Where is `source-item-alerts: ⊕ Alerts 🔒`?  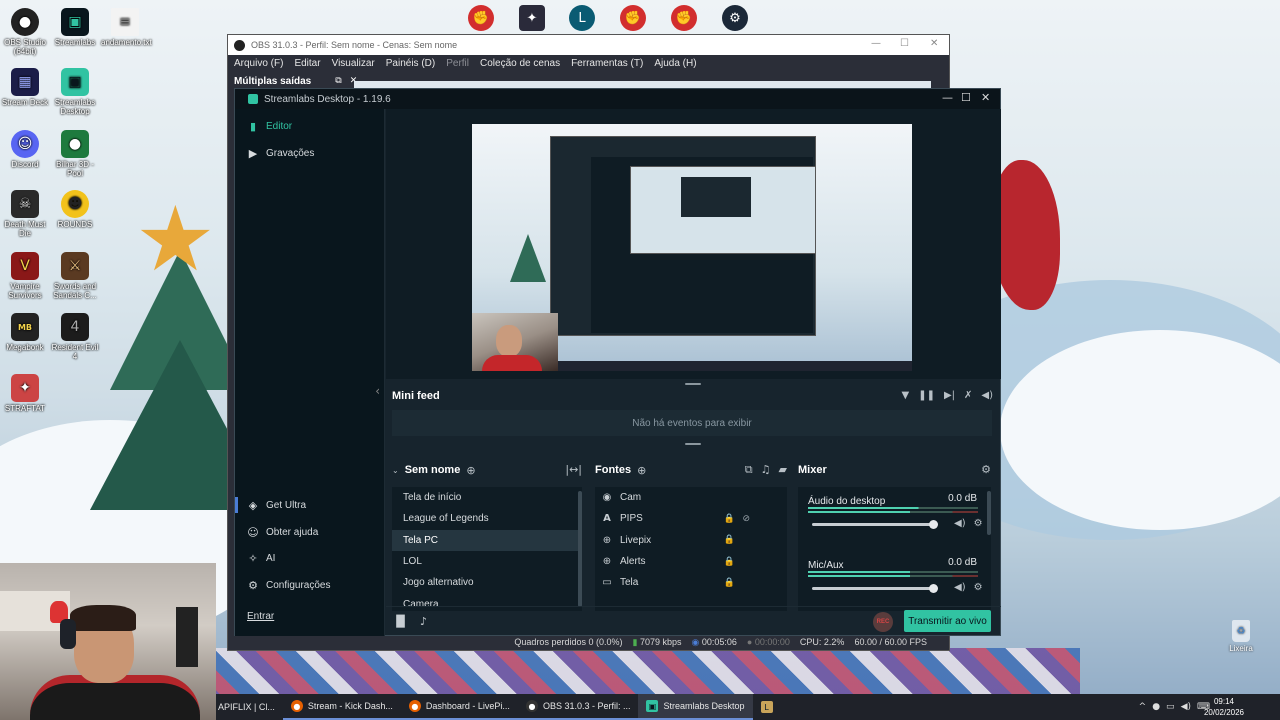 source-item-alerts: ⊕ Alerts 🔒 is located at coordinates (691, 561).